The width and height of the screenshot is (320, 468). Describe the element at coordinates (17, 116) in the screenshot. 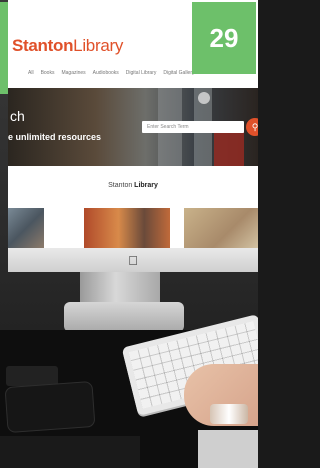

I see `hero-title: ch` at that location.